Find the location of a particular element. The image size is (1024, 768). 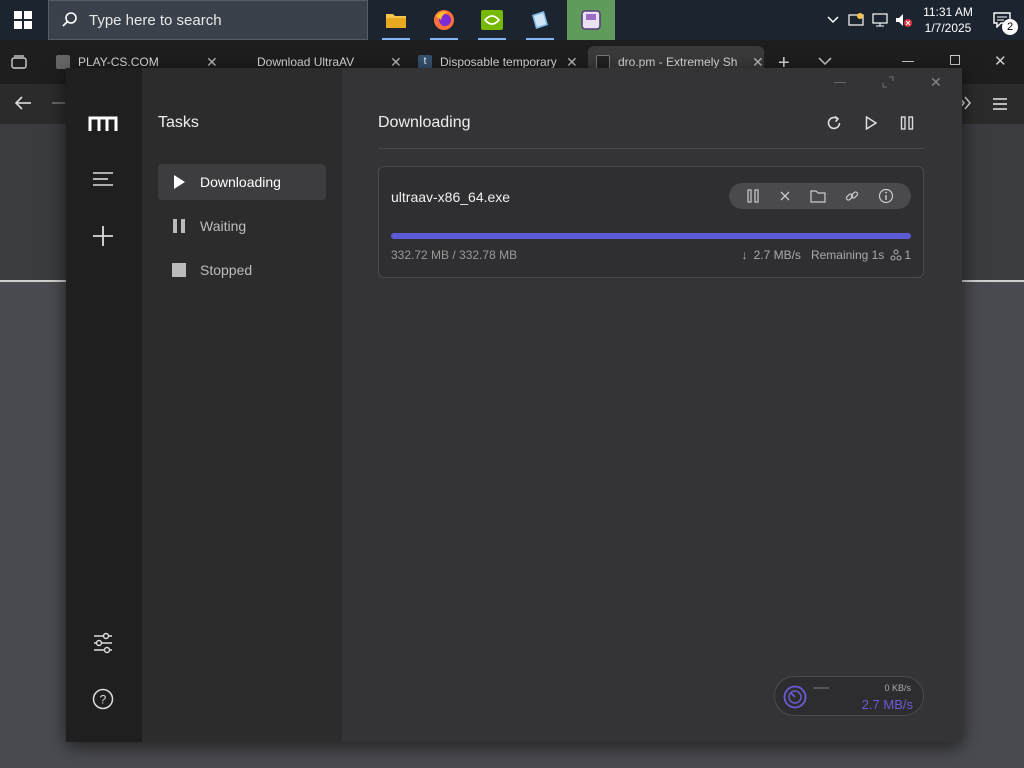

windows-icon is located at coordinates (23, 20).